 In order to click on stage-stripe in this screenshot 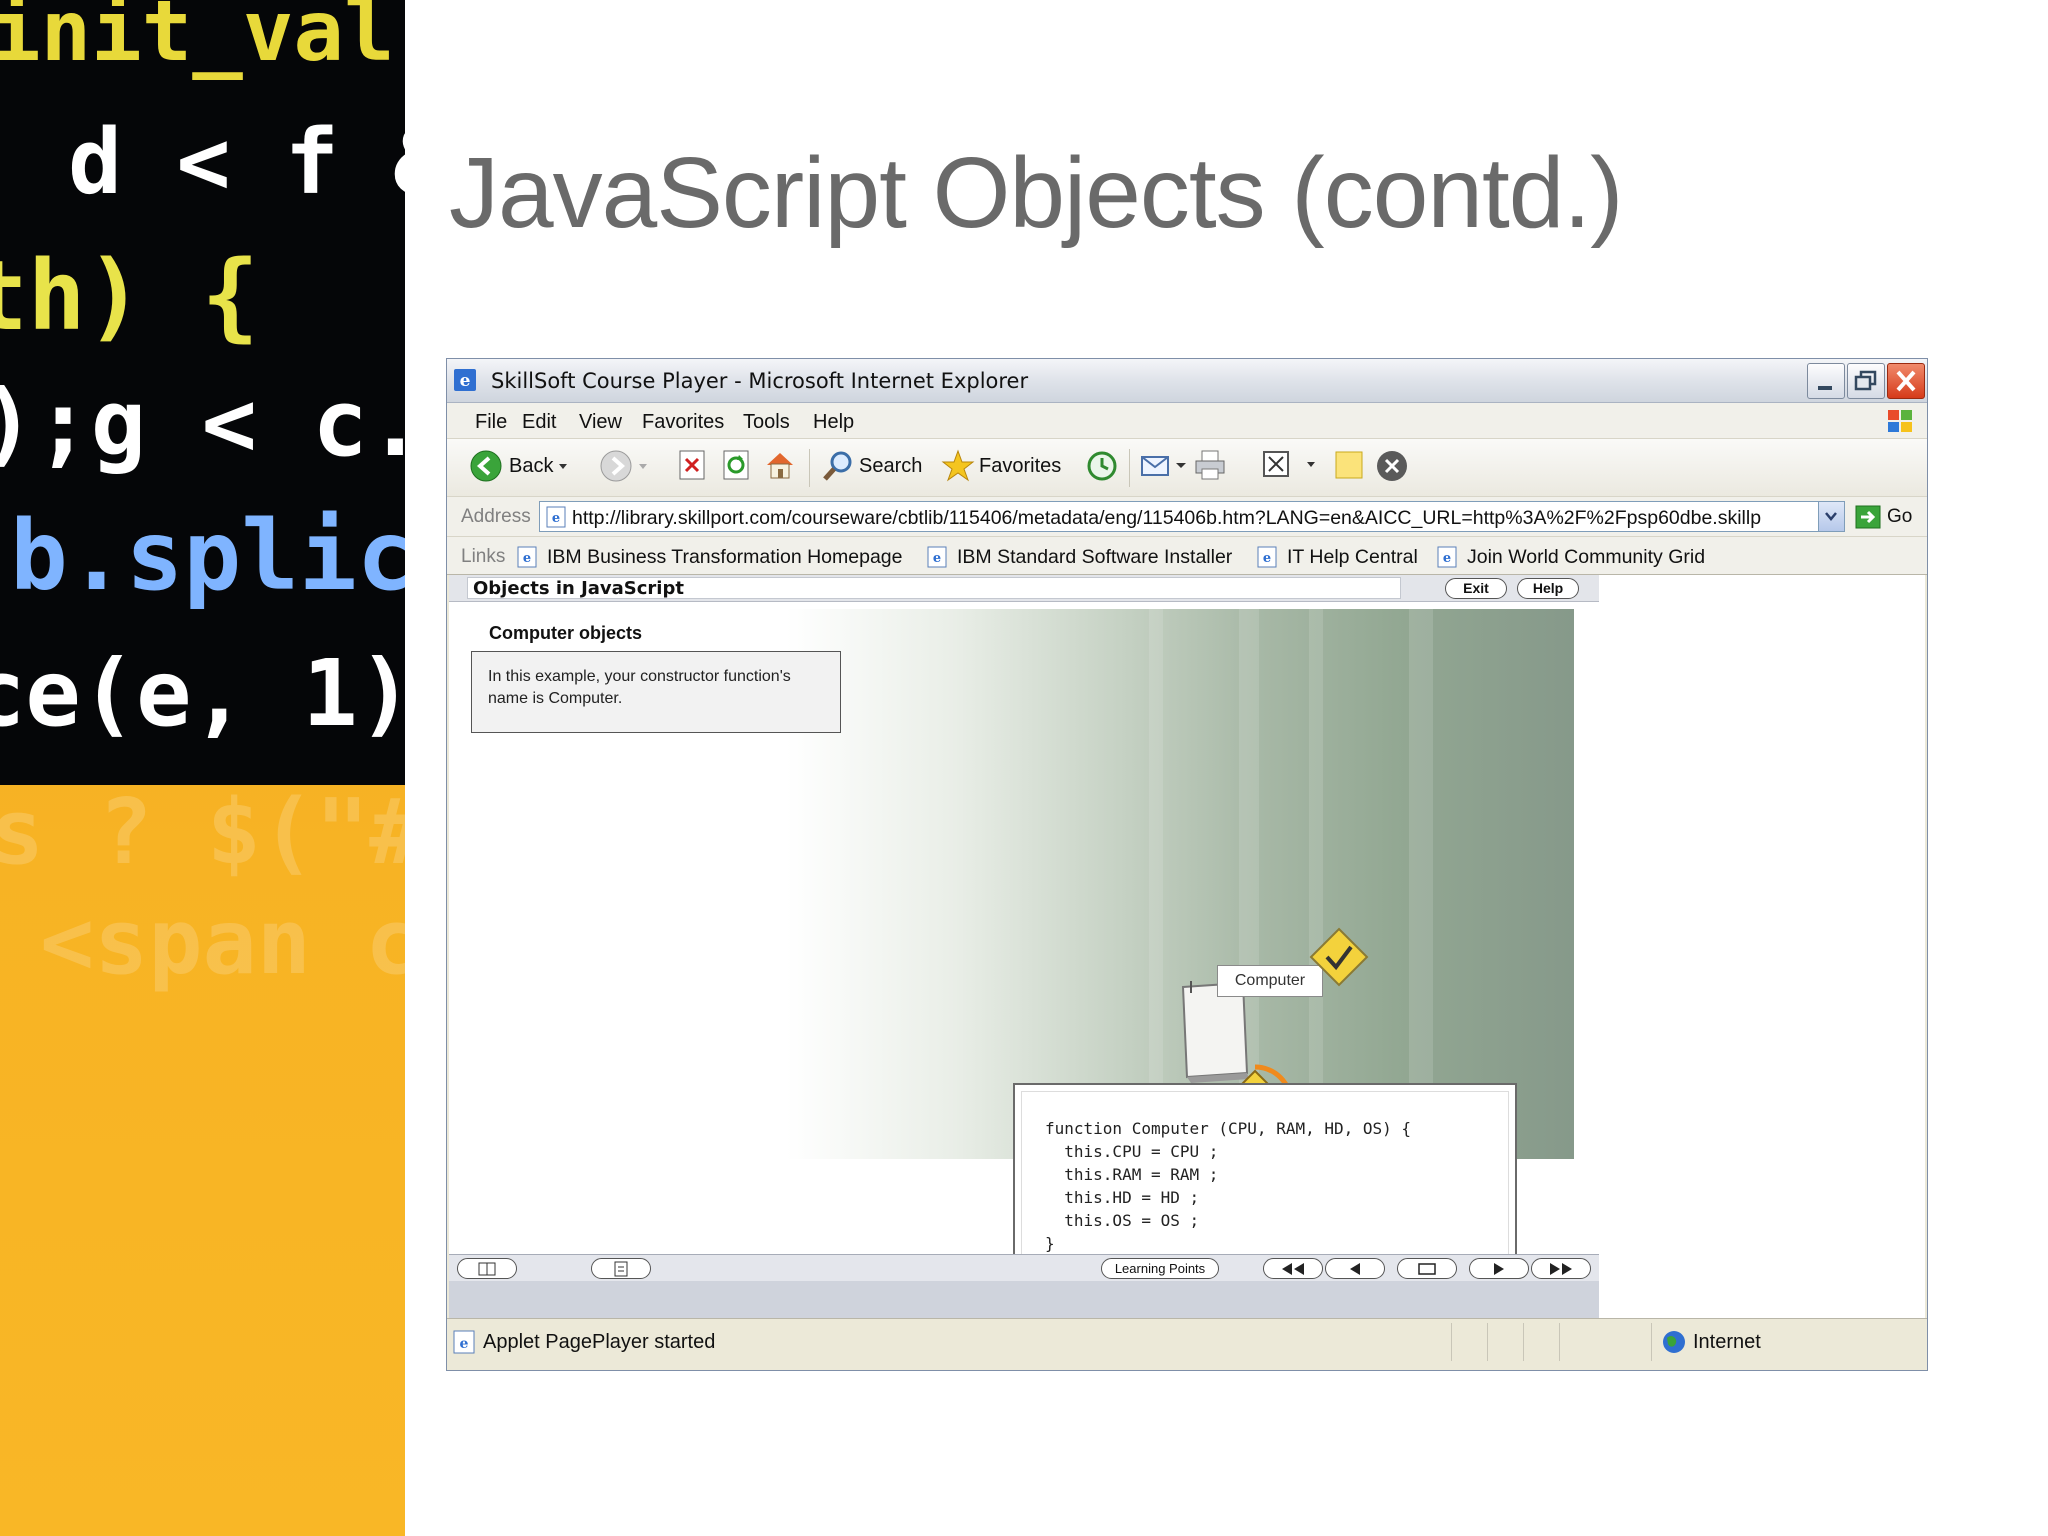, I will do `click(1156, 884)`.